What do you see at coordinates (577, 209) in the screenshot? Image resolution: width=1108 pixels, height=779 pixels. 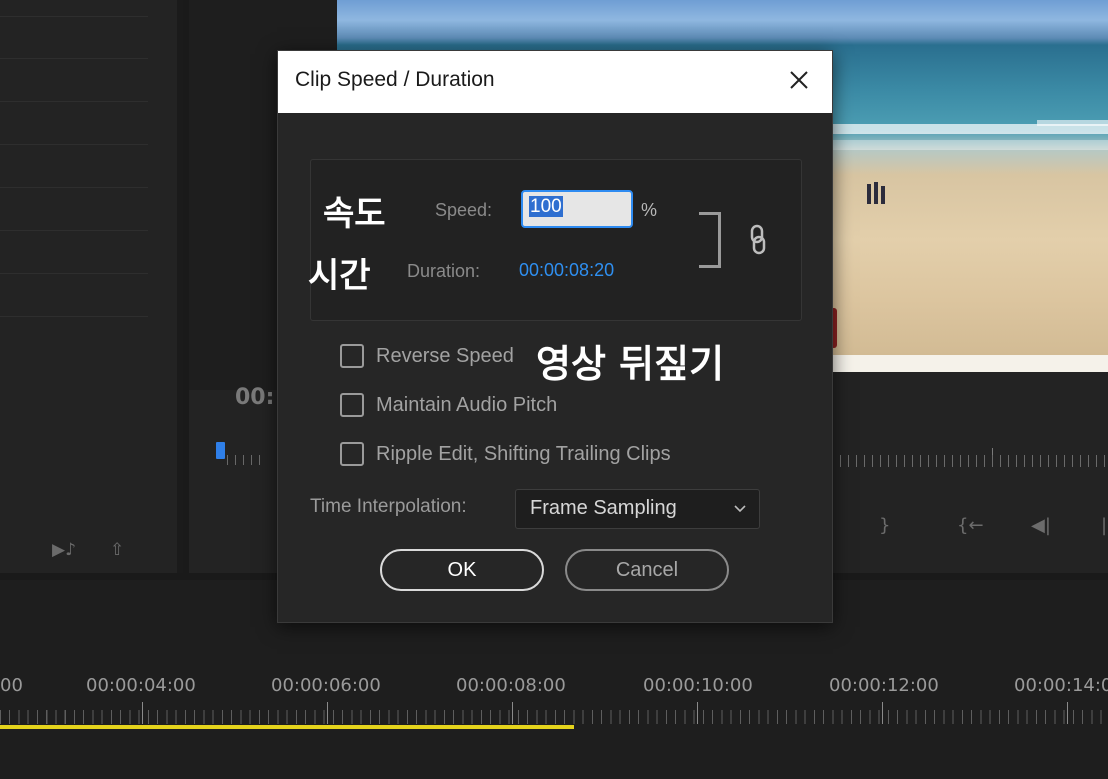 I see `speed-input: 100` at bounding box center [577, 209].